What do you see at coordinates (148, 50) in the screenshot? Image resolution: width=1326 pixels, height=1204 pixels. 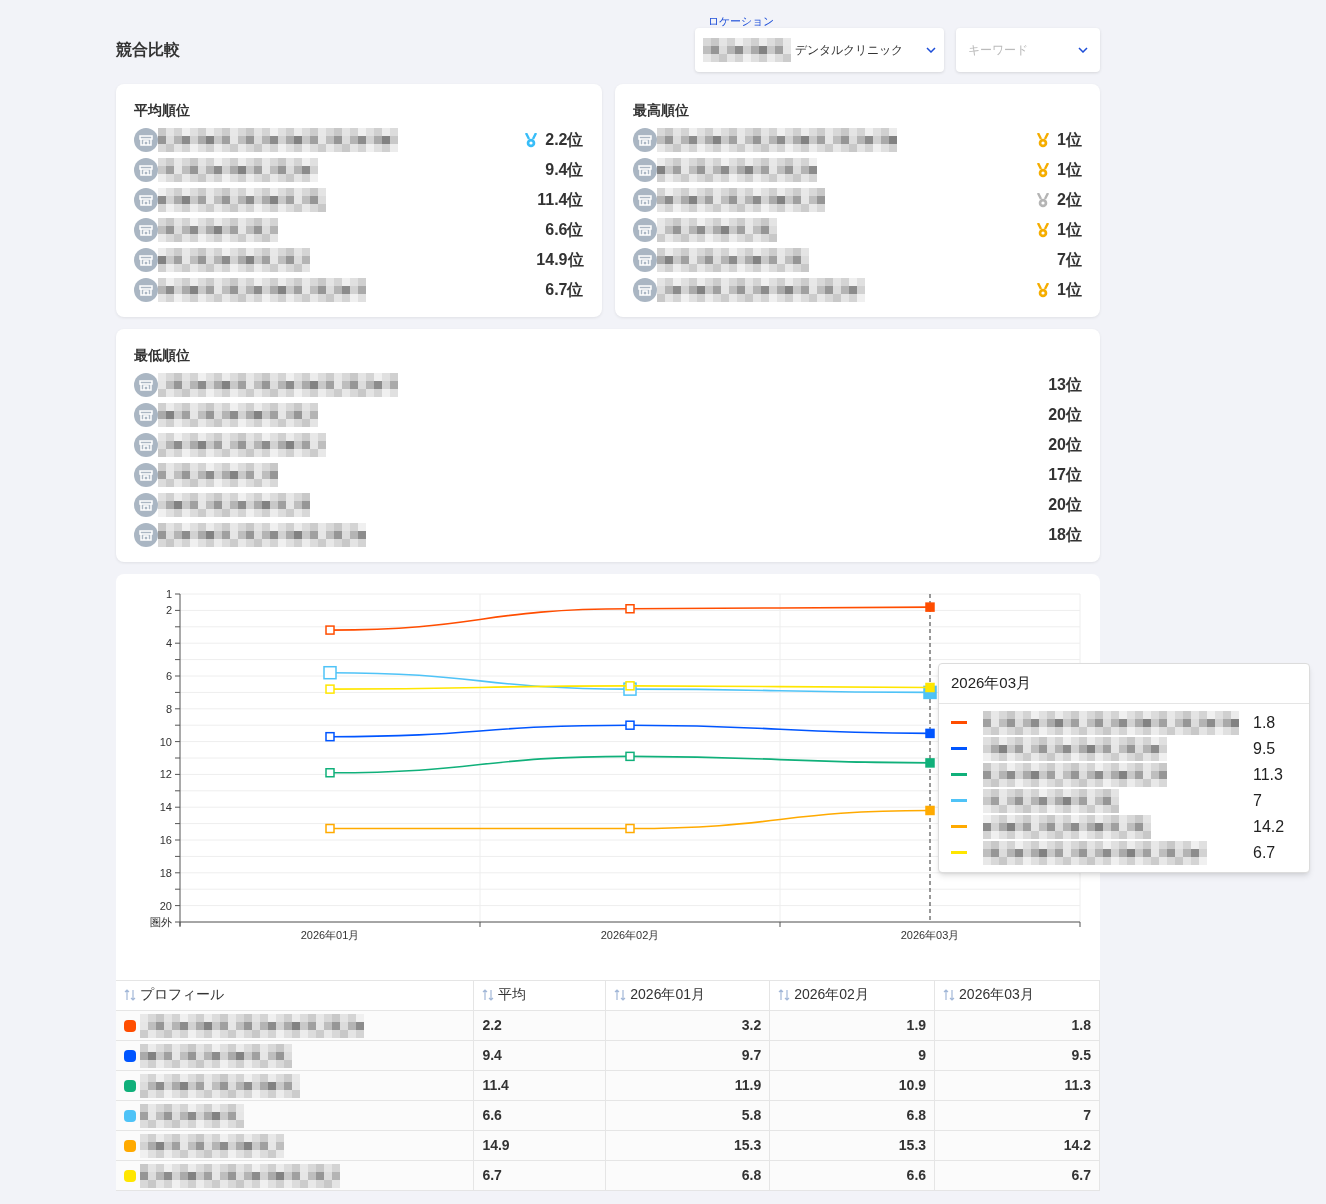 I see `page-title: 競合比較` at bounding box center [148, 50].